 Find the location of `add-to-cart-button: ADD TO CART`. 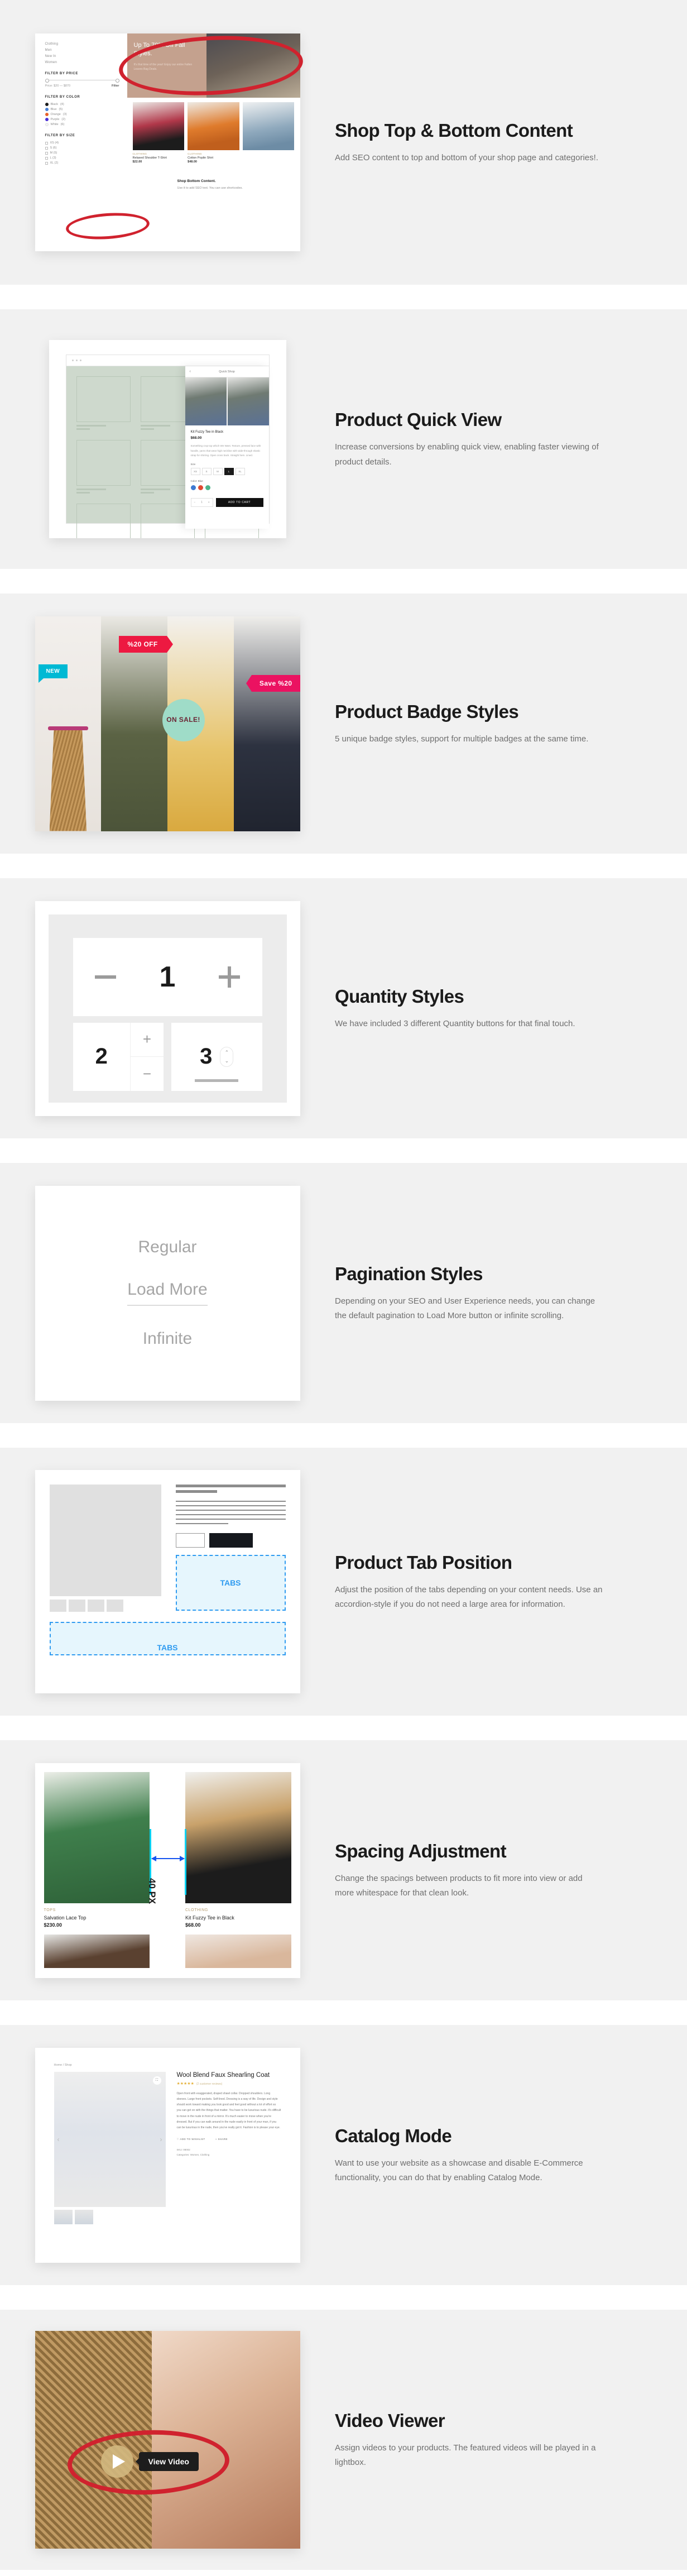

add-to-cart-button: ADD TO CART is located at coordinates (239, 502).